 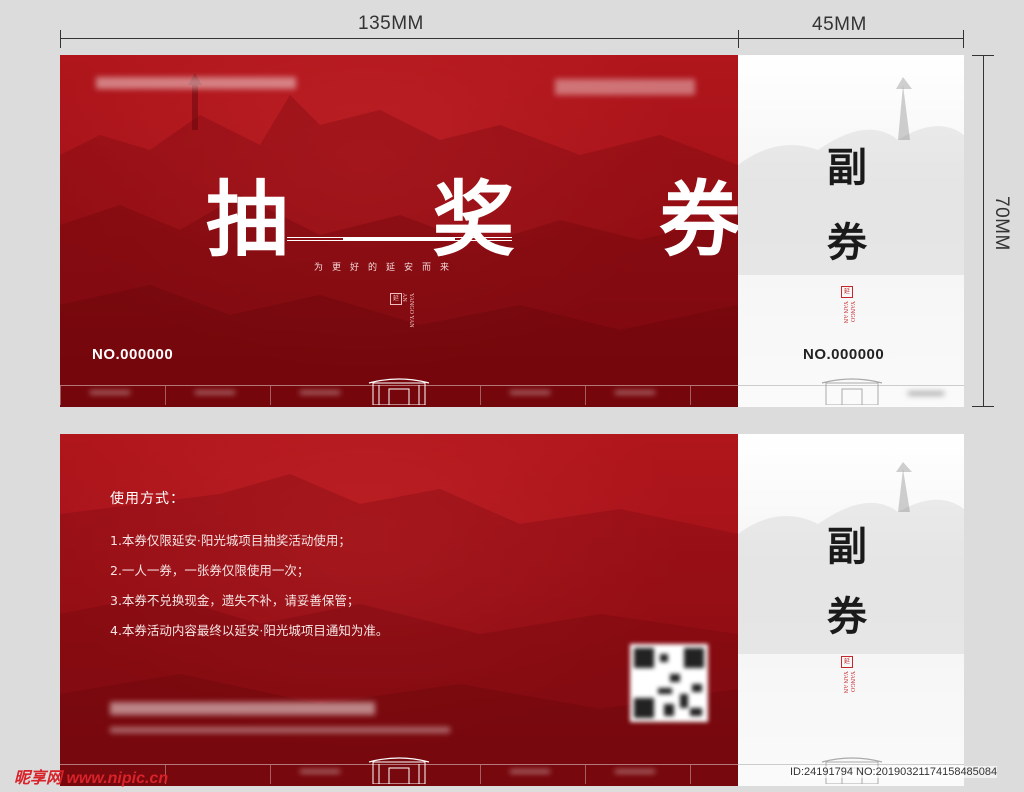 I want to click on ticket-number: NO.000000, so click(x=133, y=354).